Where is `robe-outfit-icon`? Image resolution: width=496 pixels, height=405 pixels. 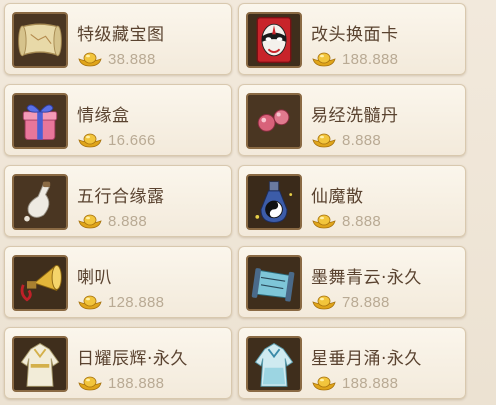 robe-outfit-icon is located at coordinates (40, 364).